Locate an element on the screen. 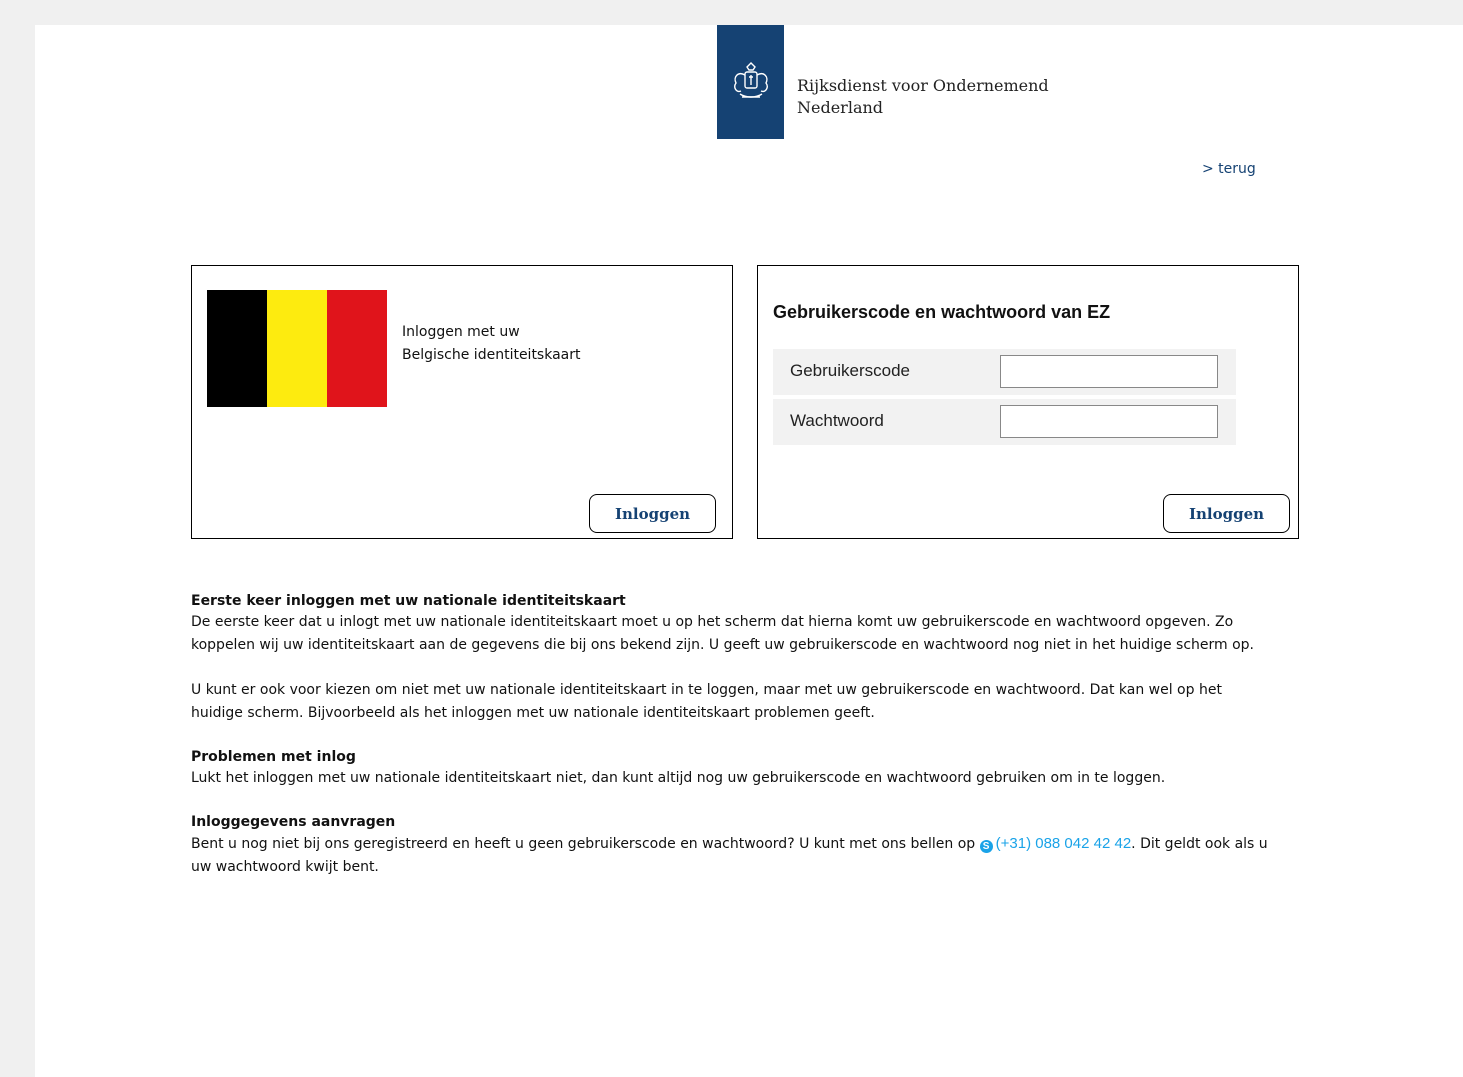  browser-top-strip is located at coordinates (731, 12).